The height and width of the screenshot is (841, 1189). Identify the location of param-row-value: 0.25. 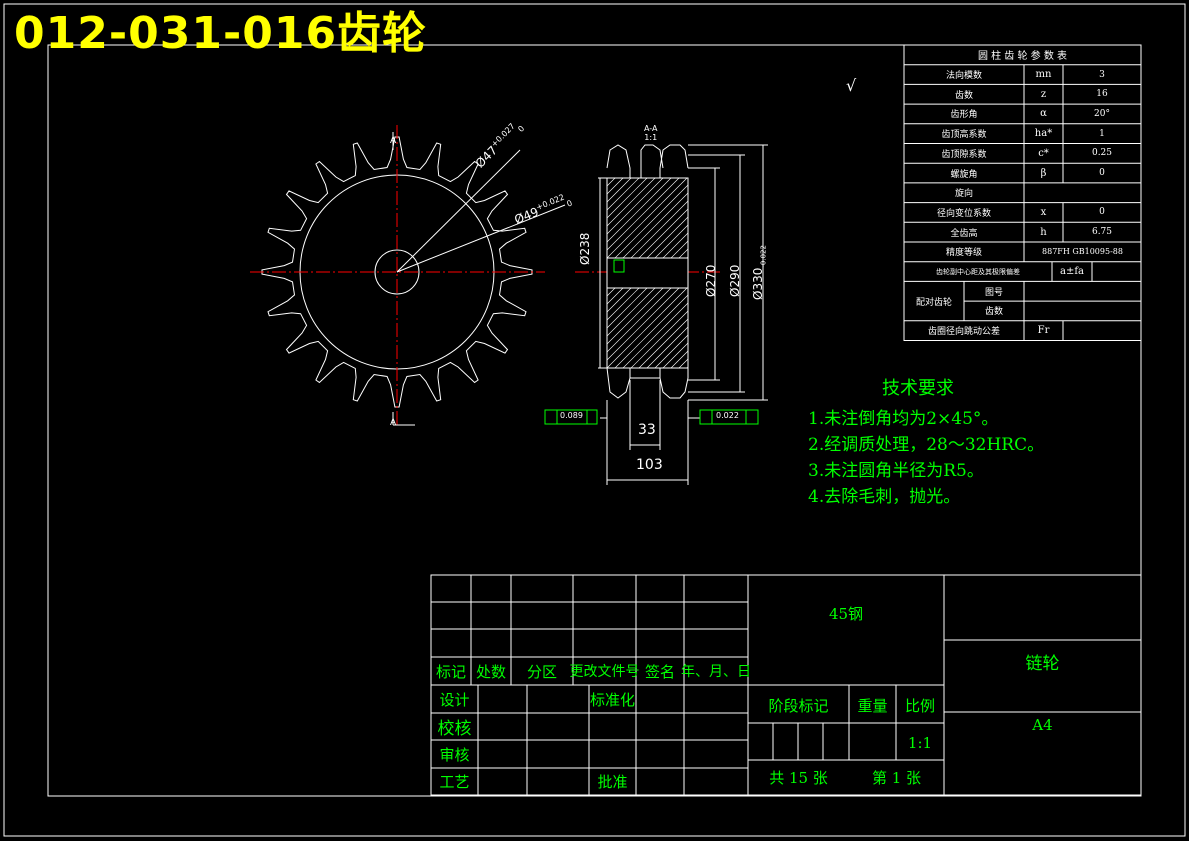
(1102, 153).